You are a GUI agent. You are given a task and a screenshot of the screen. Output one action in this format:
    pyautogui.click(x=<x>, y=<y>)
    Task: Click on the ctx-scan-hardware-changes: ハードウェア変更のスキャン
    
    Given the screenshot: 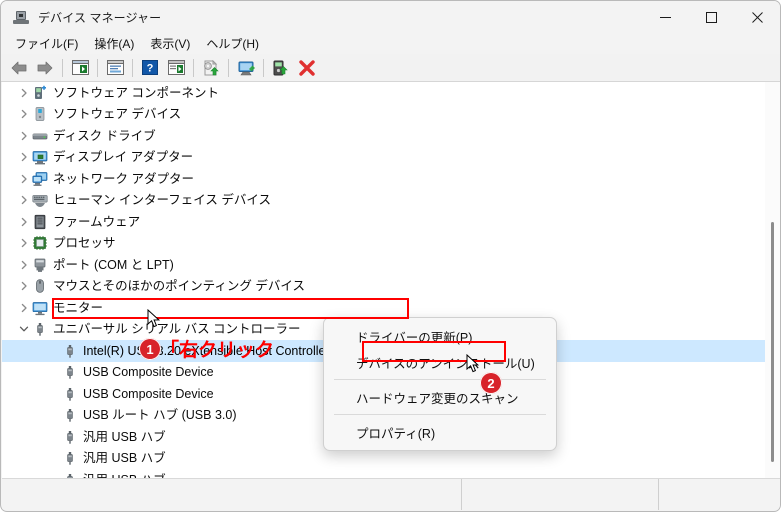 What is the action you would take?
    pyautogui.click(x=440, y=397)
    